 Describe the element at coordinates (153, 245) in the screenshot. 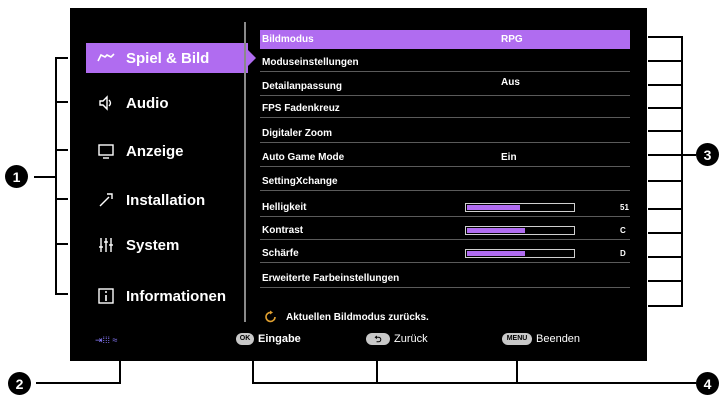

I see `menu-item-label: System` at that location.